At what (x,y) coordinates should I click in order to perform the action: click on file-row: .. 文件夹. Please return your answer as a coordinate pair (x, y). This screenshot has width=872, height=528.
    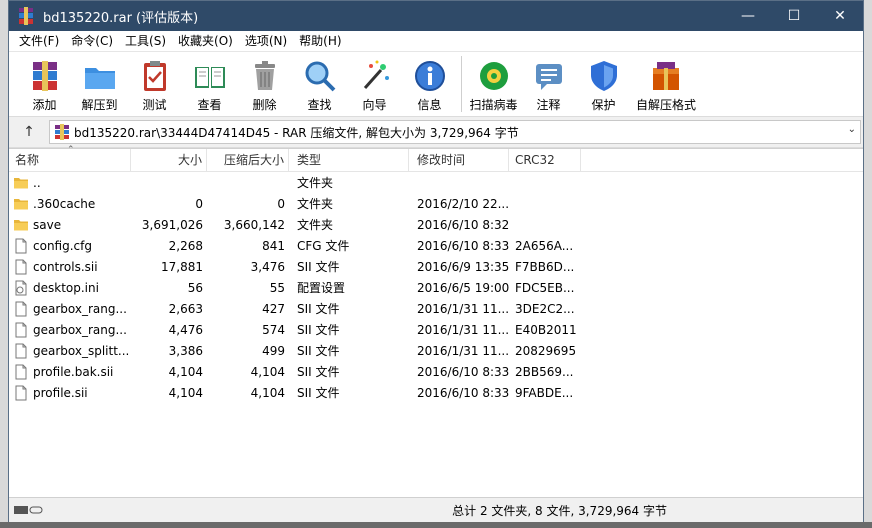
    Looking at the image, I should click on (436, 182).